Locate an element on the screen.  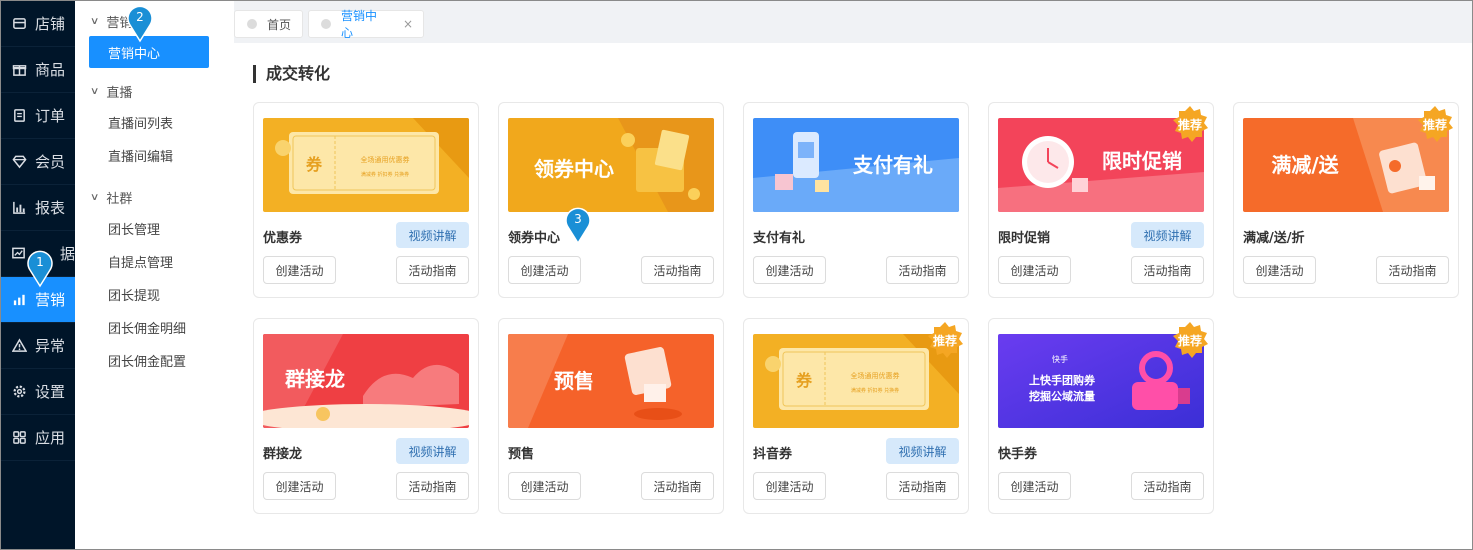
submenu-item-live-list: 直播间列表 is located at coordinates (154, 122).